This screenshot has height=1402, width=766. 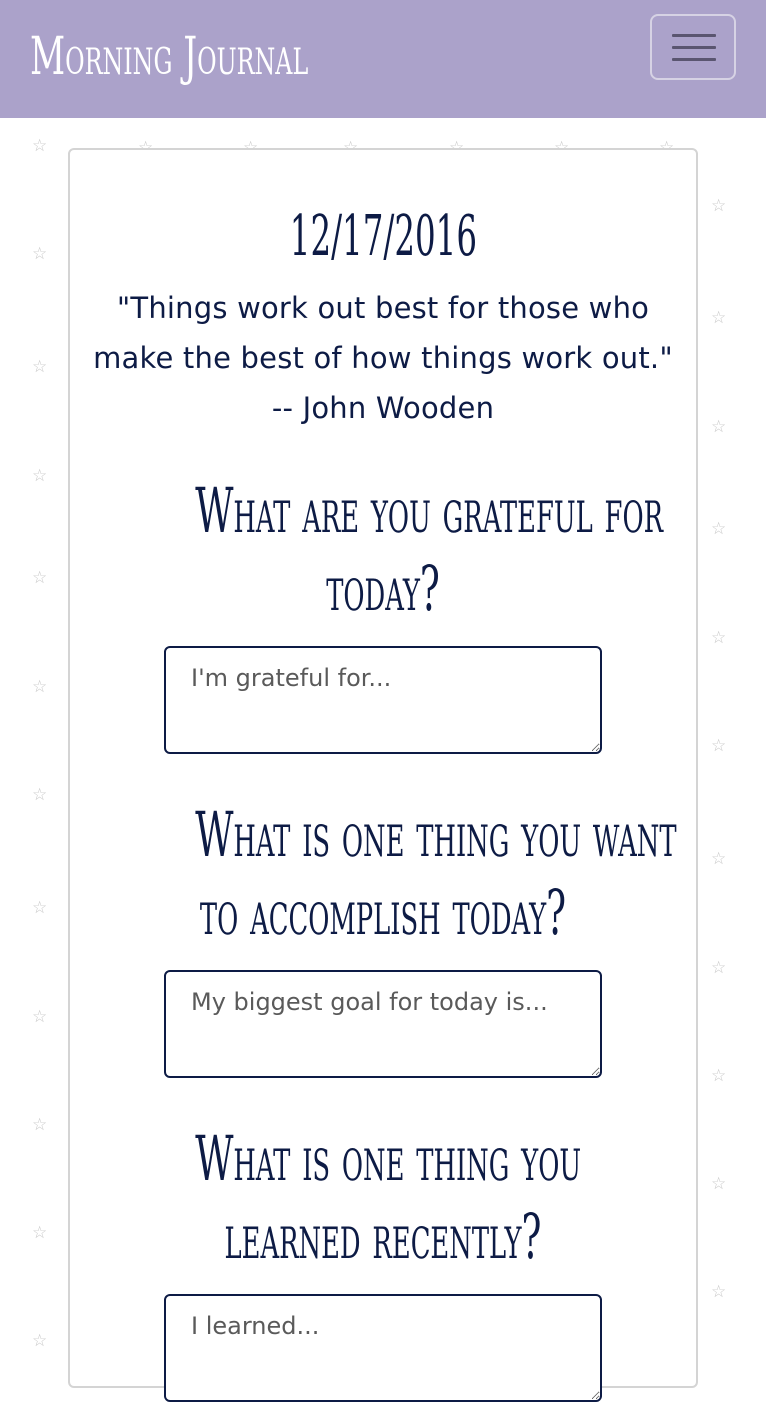 I want to click on question-line: to accomplish today?, so click(x=383, y=912).